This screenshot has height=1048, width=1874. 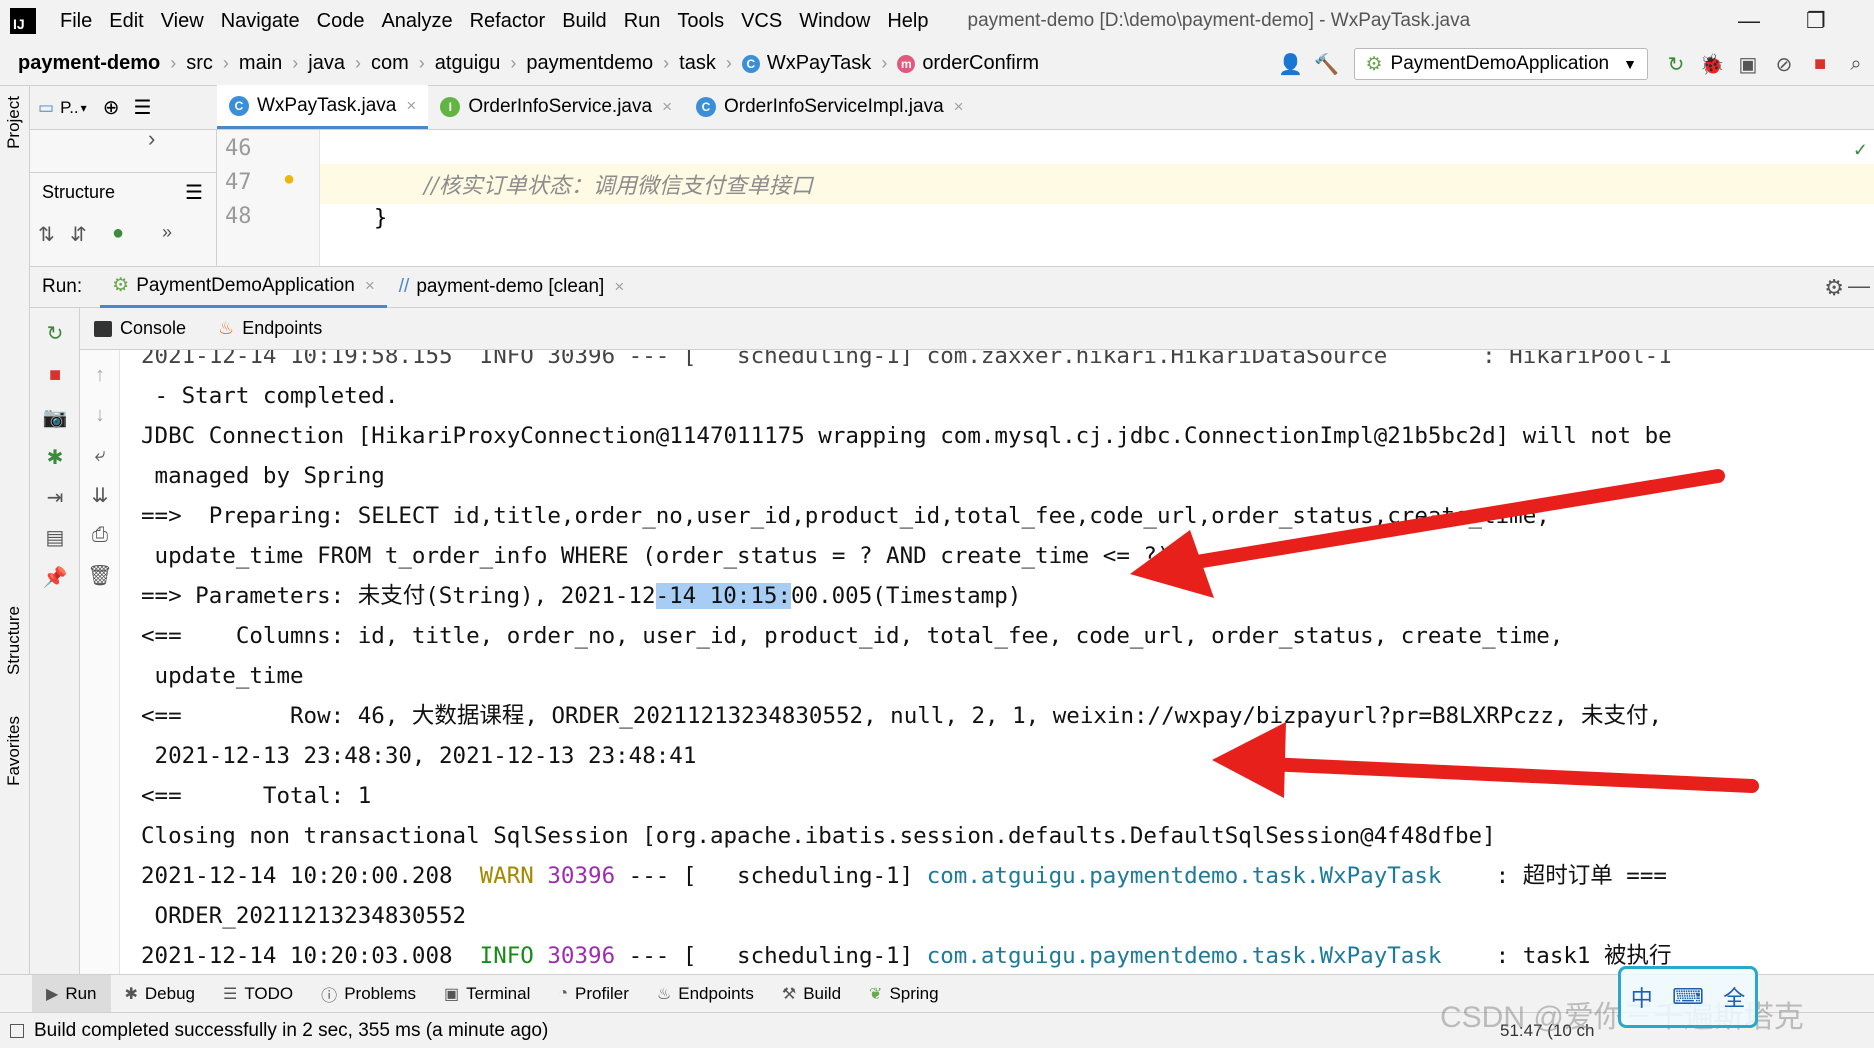 I want to click on code-editor: //核实订单状态：调用微信支付查单接口 } ✓, so click(x=1097, y=198).